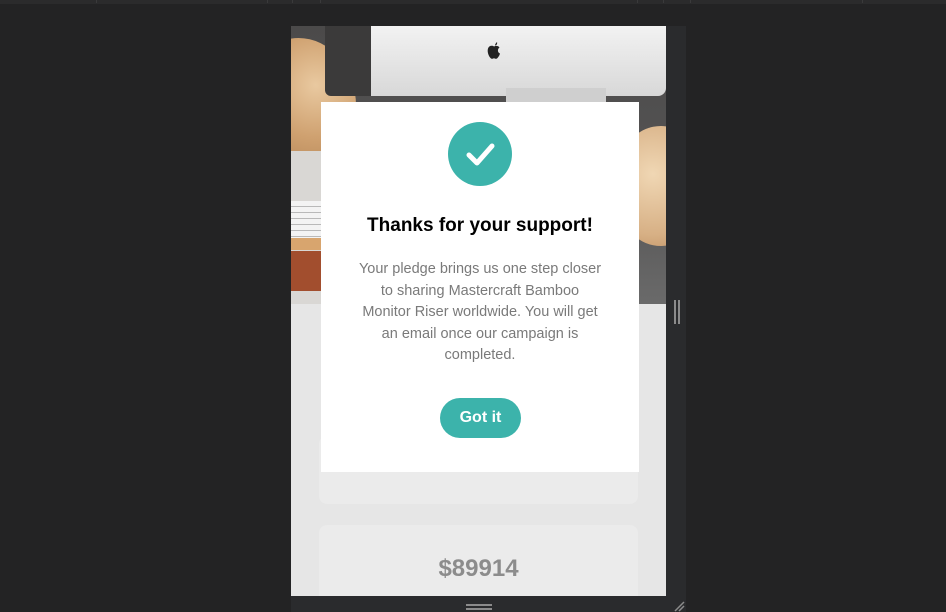 The width and height of the screenshot is (946, 612). Describe the element at coordinates (480, 225) in the screenshot. I see `modal-title: Thanks for your support!` at that location.